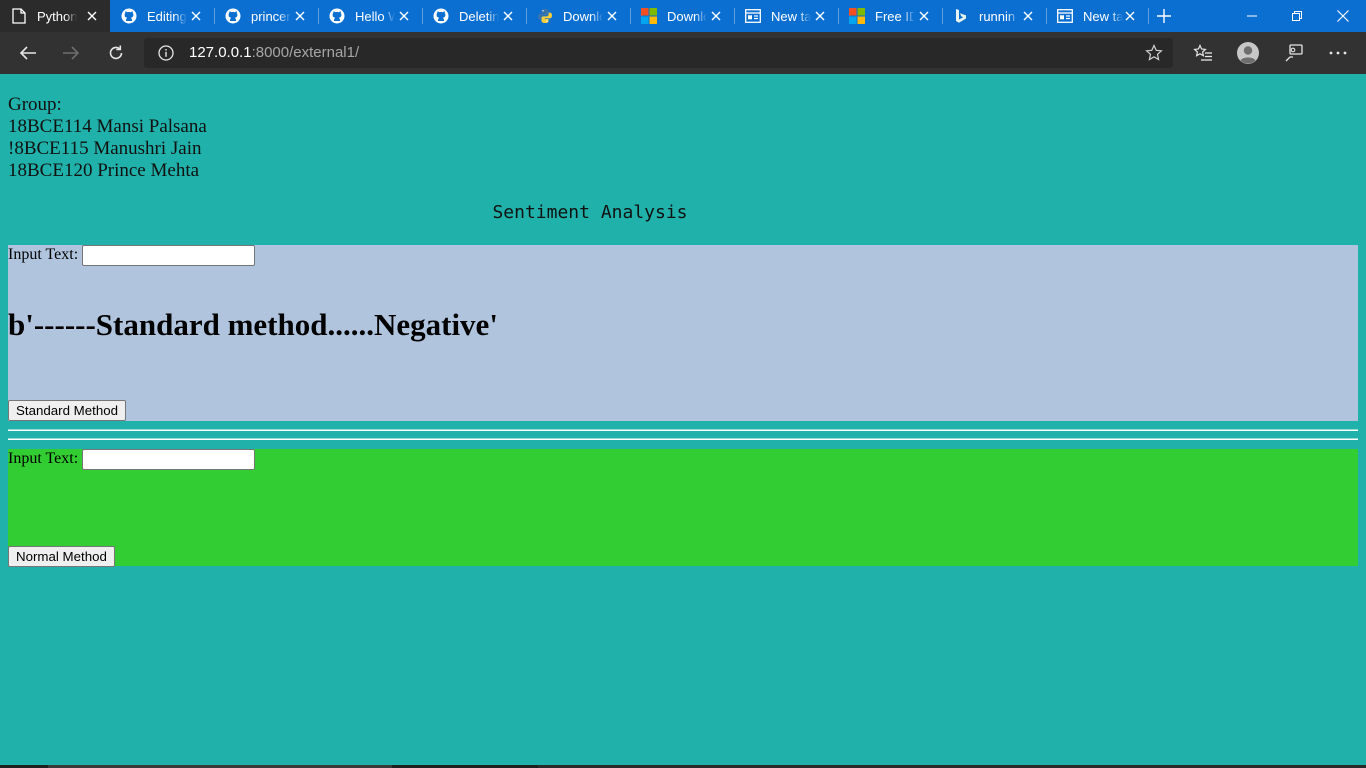 The width and height of the screenshot is (1366, 768). I want to click on tab-new-tab-2: New ta, so click(1097, 16).